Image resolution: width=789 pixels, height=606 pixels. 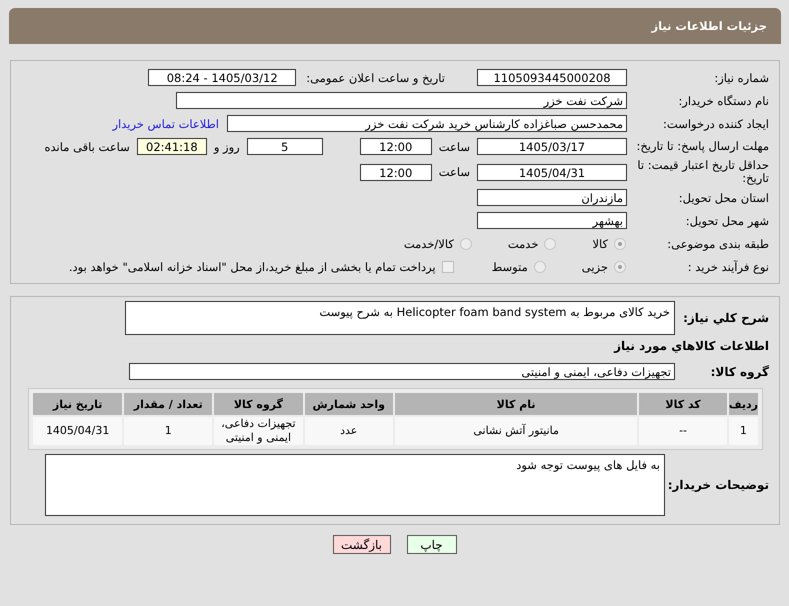 What do you see at coordinates (516, 404) in the screenshot?
I see `column-header: نام کالا` at bounding box center [516, 404].